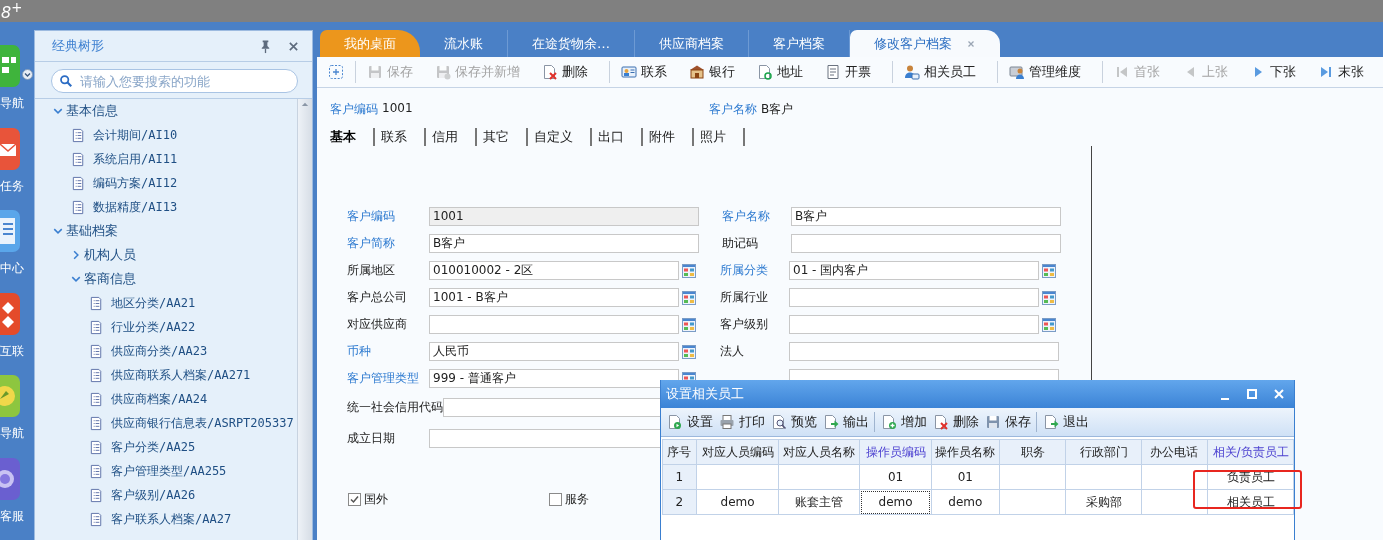 This screenshot has width=1383, height=540. I want to click on toolbar-button: 相关员工, so click(940, 72).